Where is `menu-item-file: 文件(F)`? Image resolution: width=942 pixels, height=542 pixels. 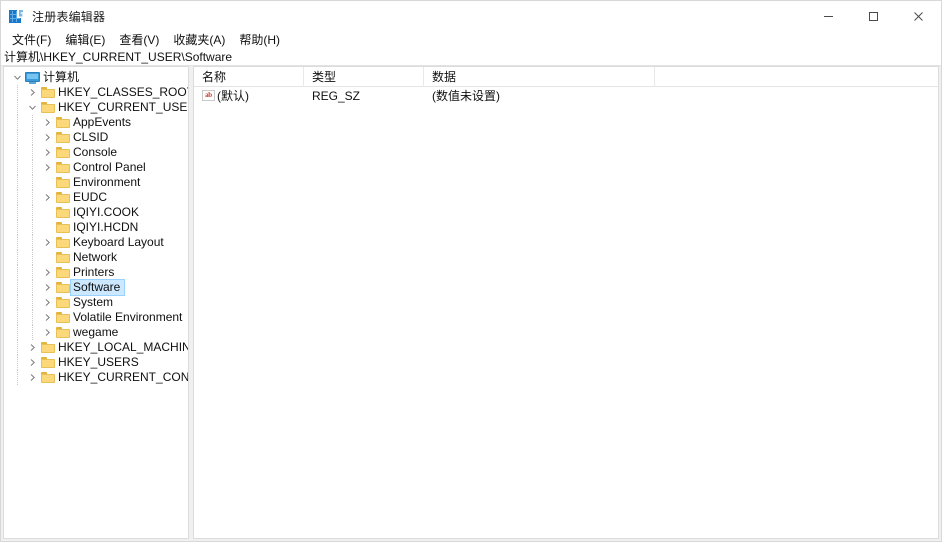
menu-item-file: 文件(F) is located at coordinates (31, 40).